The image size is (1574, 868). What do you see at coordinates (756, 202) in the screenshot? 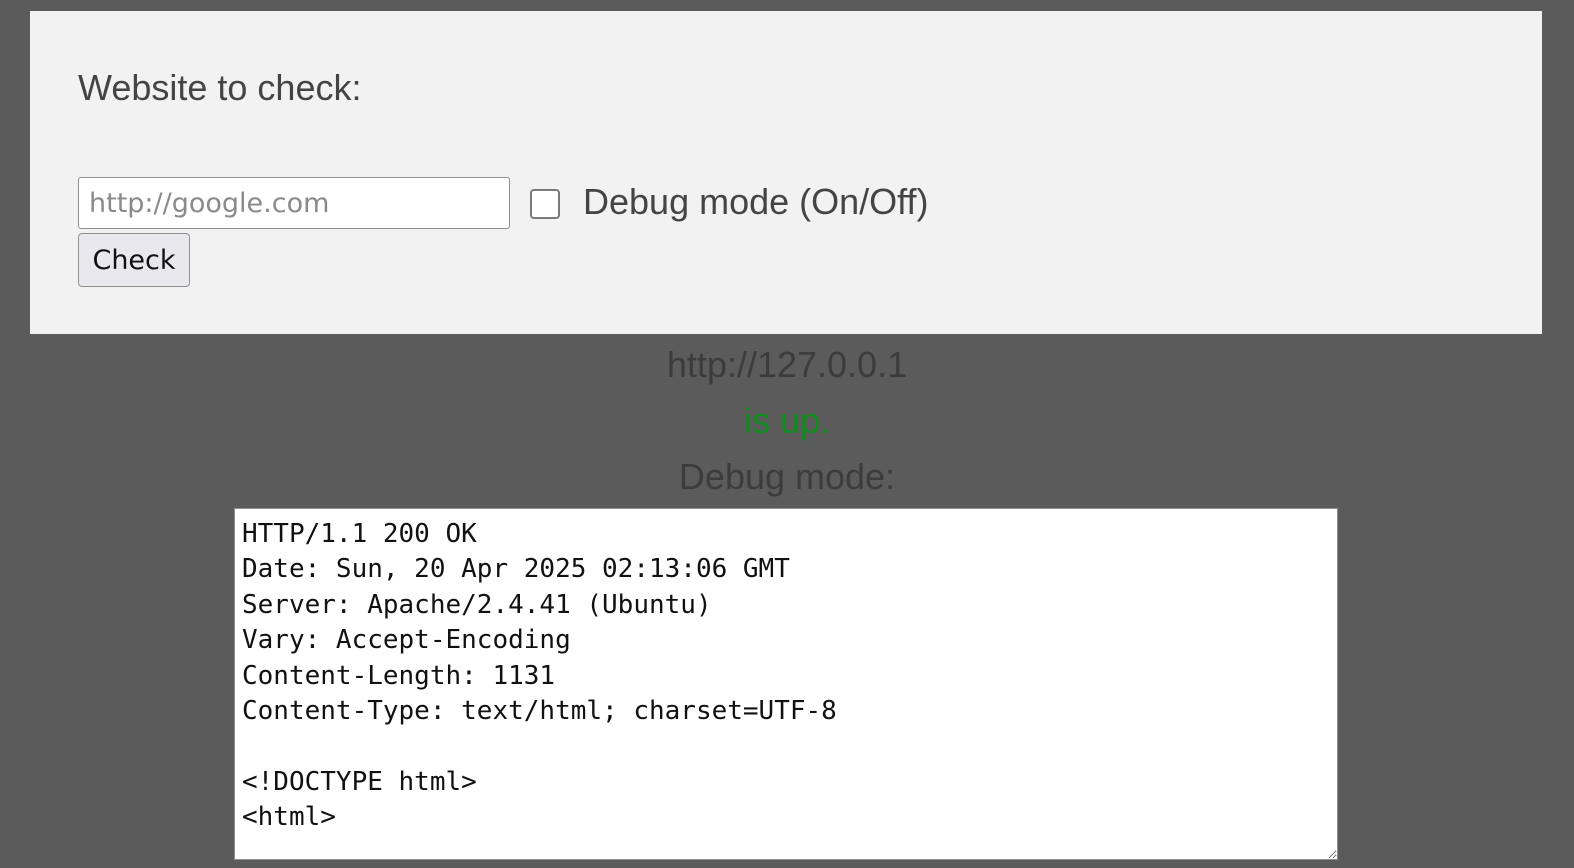
I see `debug-mode-checkbox-label: Debug mode (On/Off)` at bounding box center [756, 202].